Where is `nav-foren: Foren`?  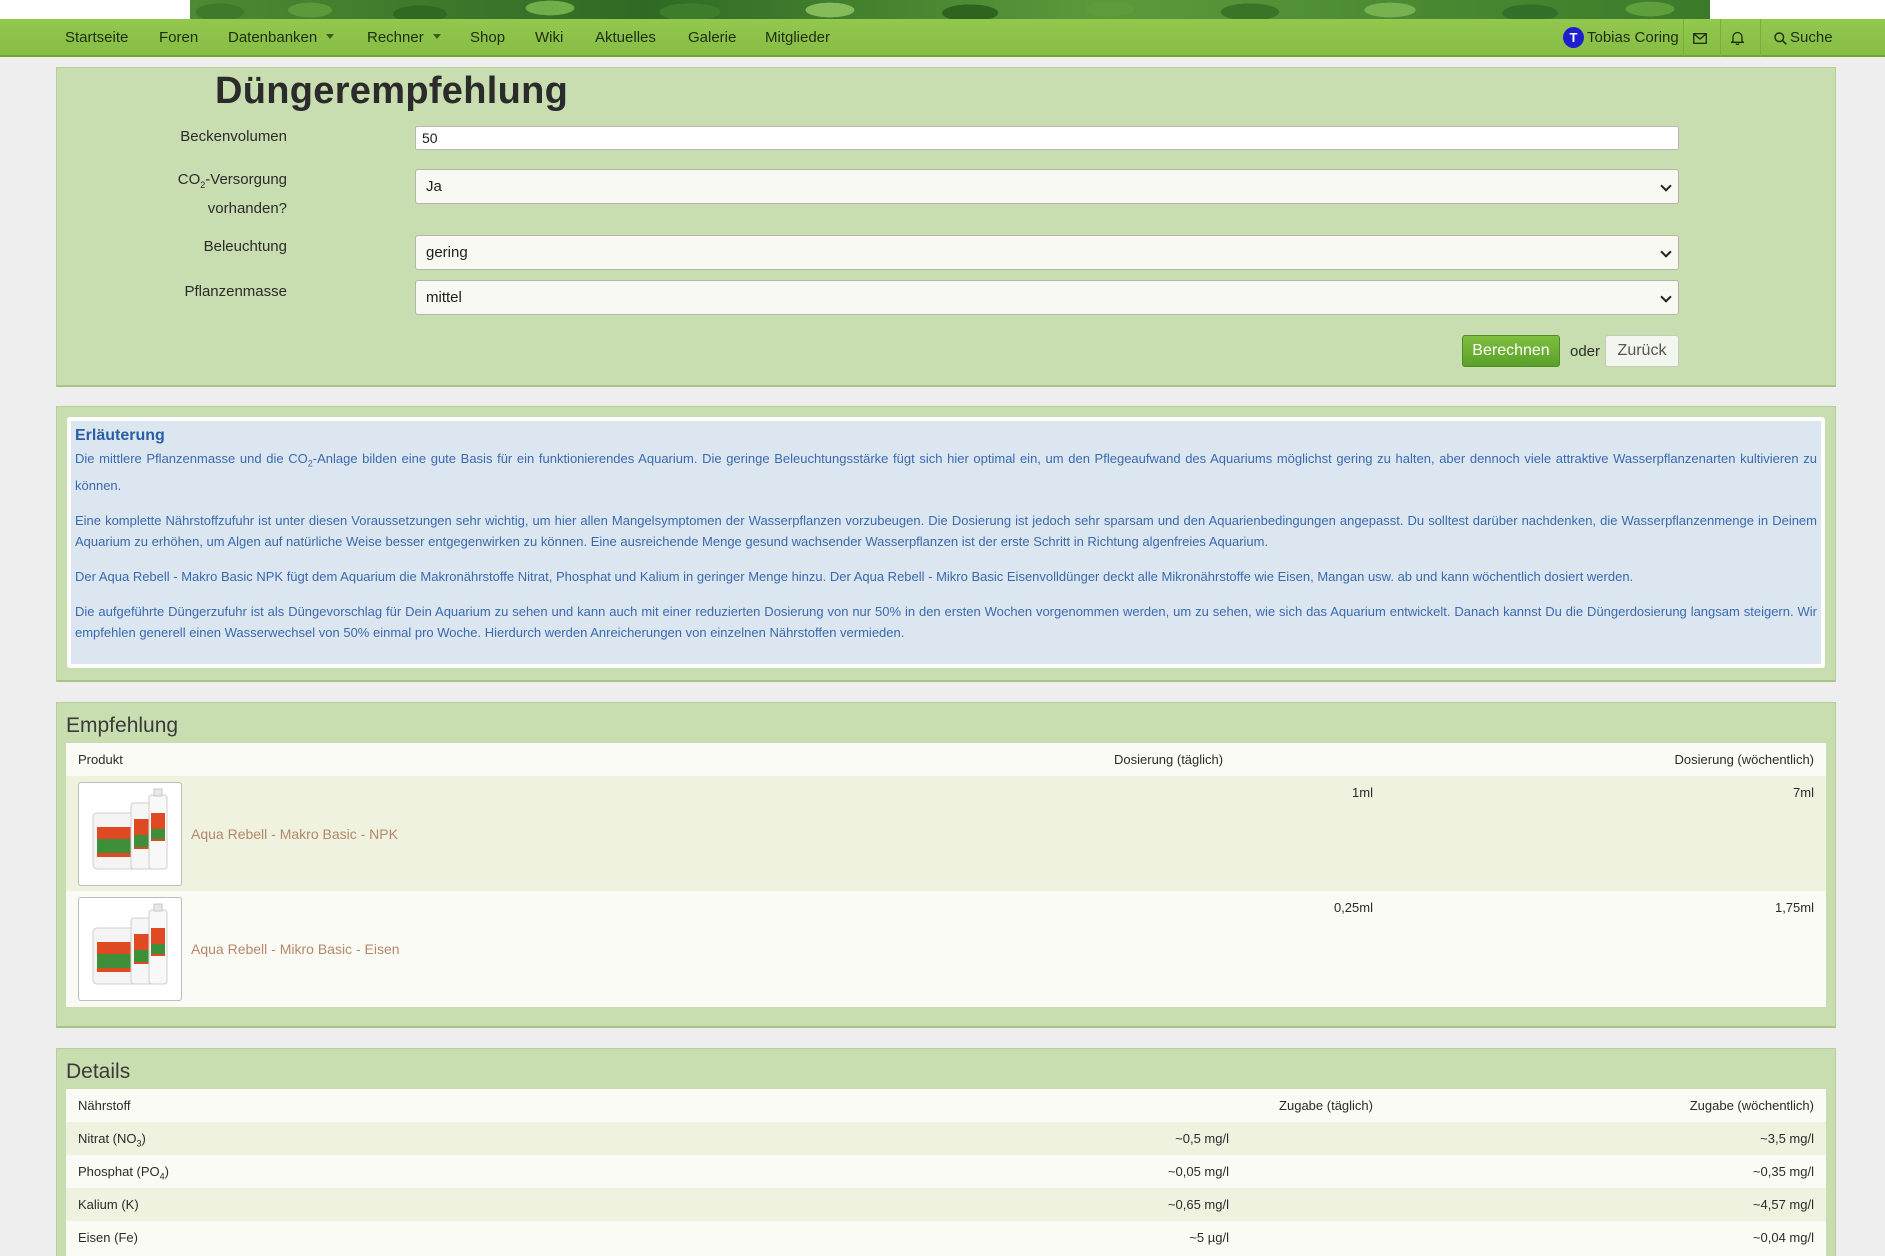
nav-foren: Foren is located at coordinates (178, 38).